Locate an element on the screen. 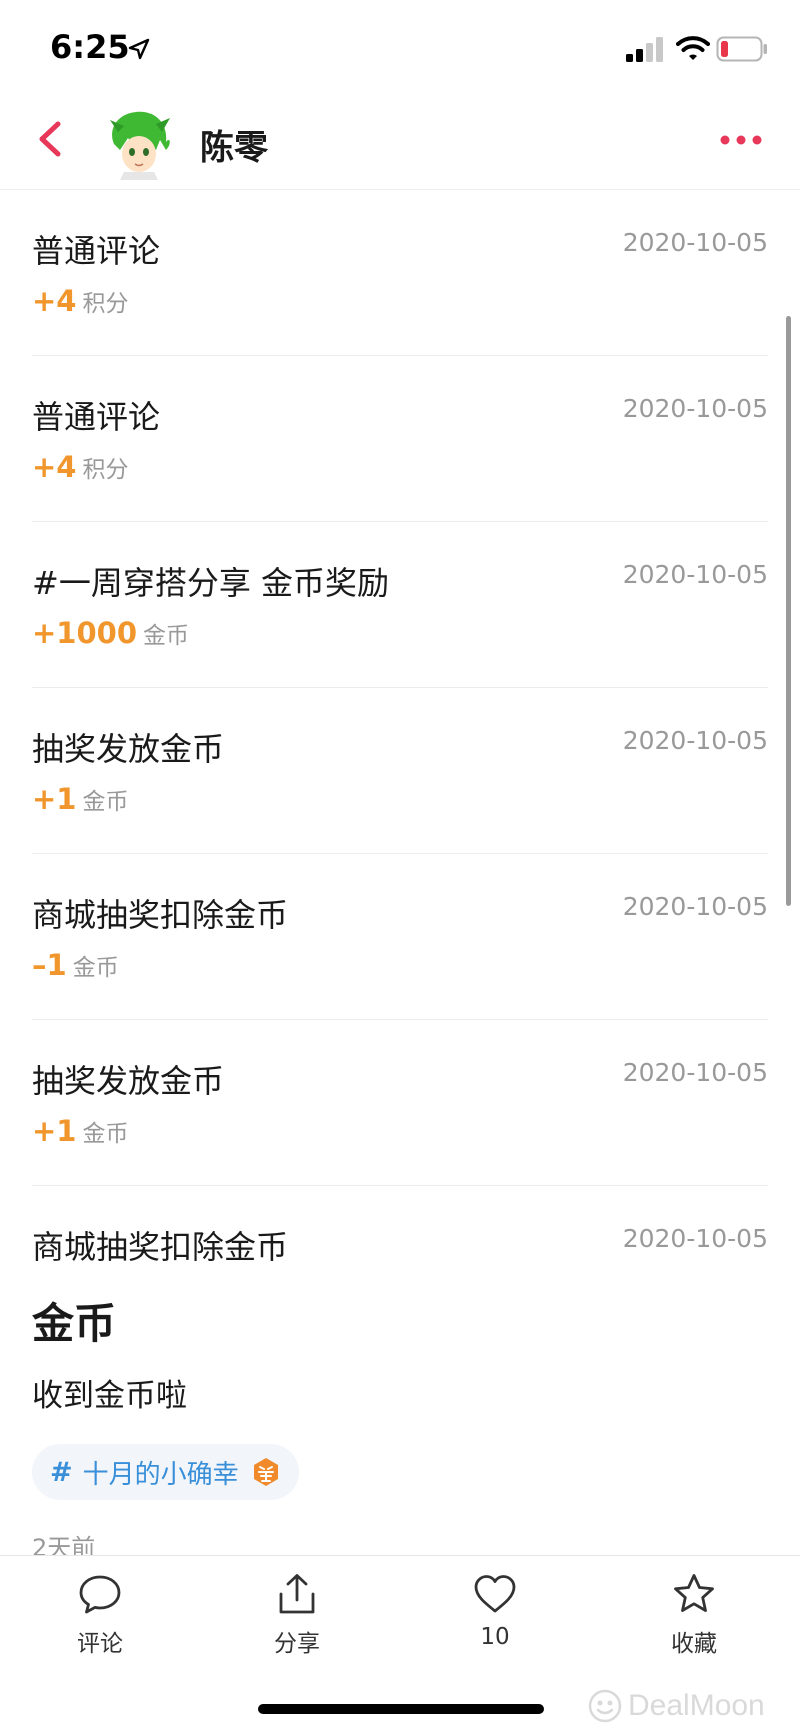 This screenshot has width=800, height=1733. favorite-button: 收藏 is located at coordinates (694, 1622).